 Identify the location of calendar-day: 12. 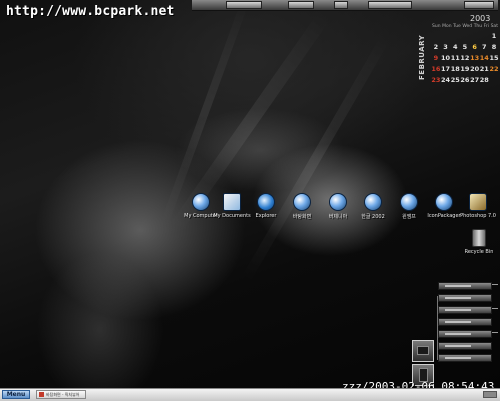
(465, 58).